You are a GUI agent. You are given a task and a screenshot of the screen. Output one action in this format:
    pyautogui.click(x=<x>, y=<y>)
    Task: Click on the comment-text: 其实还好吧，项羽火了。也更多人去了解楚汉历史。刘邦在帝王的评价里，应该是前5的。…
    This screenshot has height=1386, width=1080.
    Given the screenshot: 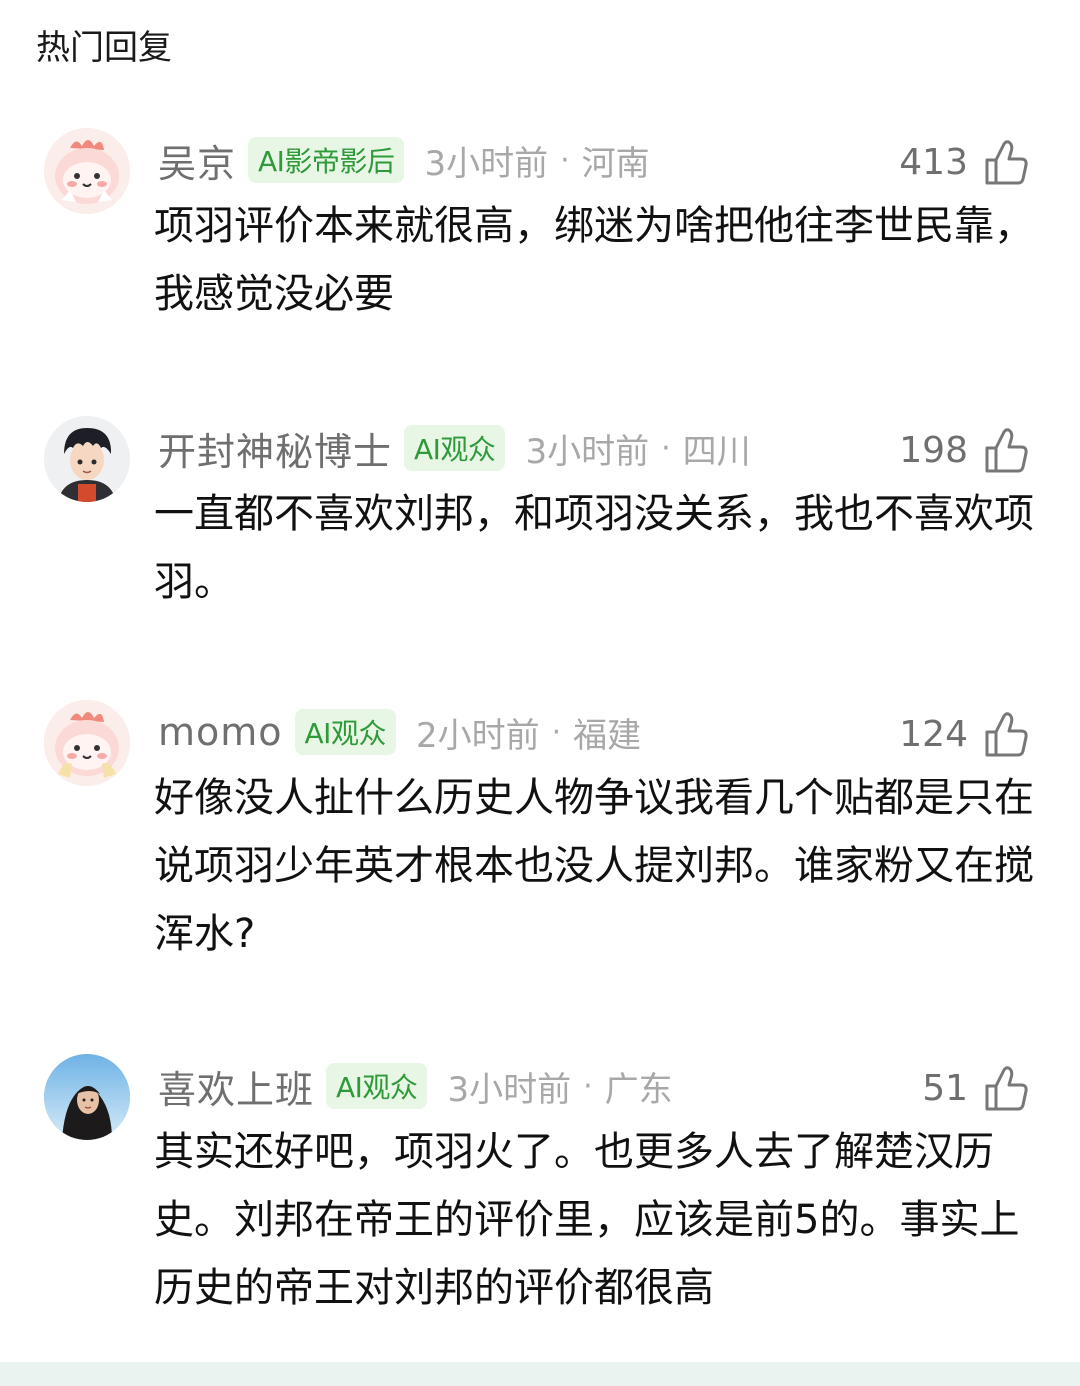 What is the action you would take?
    pyautogui.click(x=587, y=1220)
    